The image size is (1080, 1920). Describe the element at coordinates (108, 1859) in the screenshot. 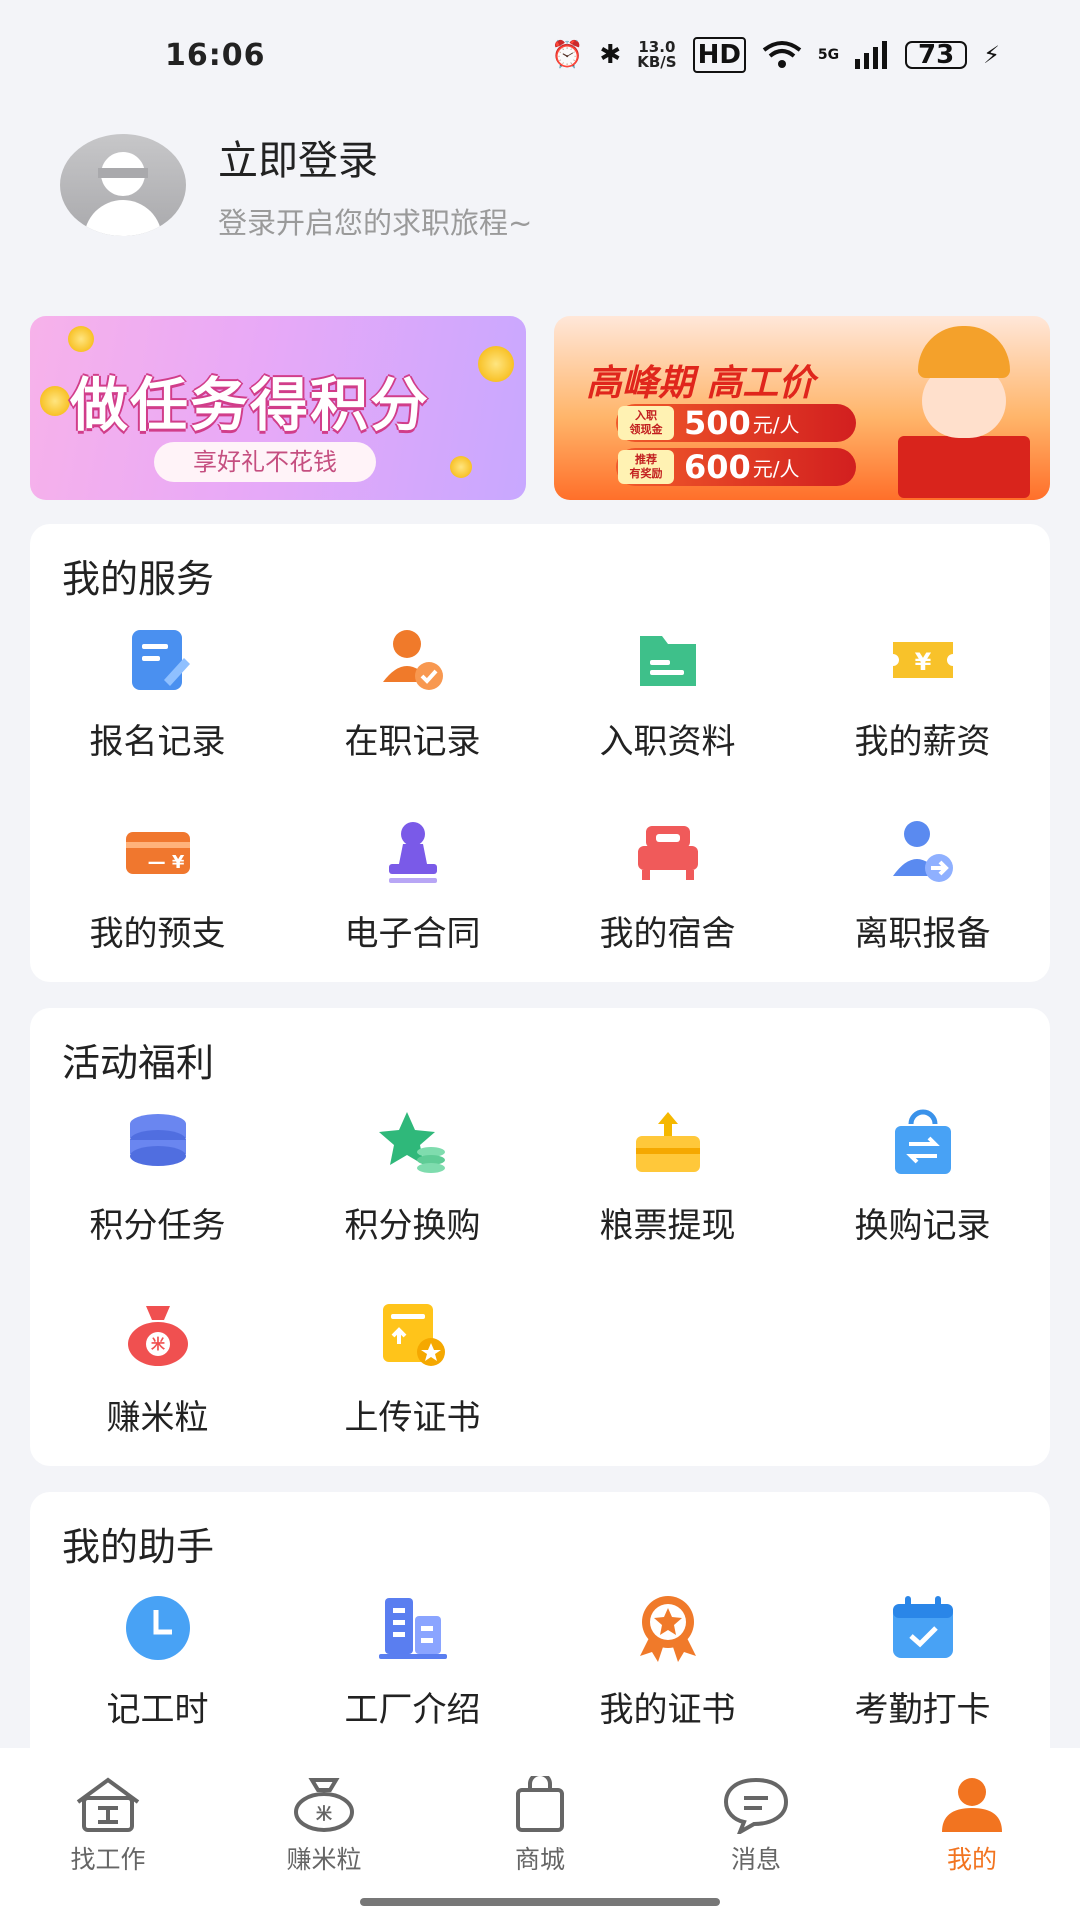

I see `tab-label: 找工作` at that location.